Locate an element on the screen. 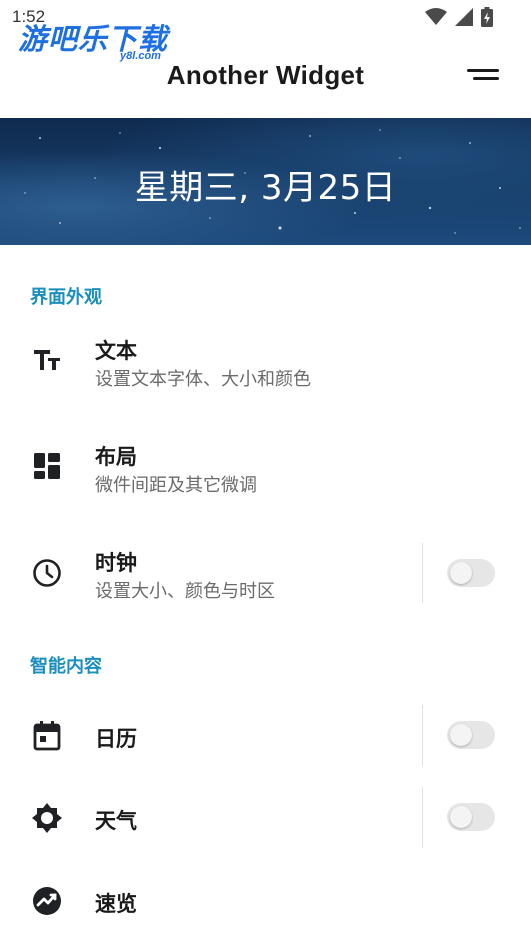 The image size is (531, 945). watermark-logo: 游吧乐下载 y8l.com is located at coordinates (93, 39).